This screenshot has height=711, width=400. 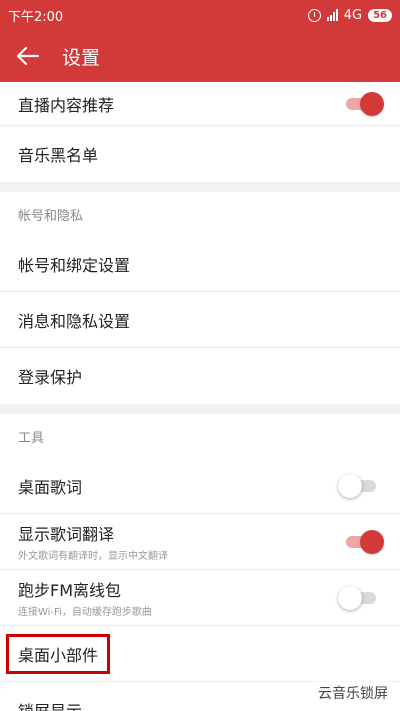 What do you see at coordinates (200, 56) in the screenshot?
I see `app-bar: 设置` at bounding box center [200, 56].